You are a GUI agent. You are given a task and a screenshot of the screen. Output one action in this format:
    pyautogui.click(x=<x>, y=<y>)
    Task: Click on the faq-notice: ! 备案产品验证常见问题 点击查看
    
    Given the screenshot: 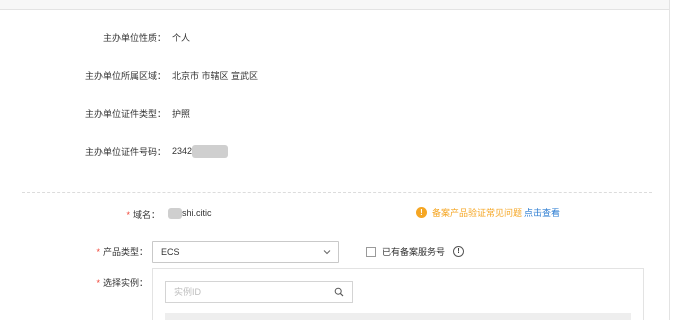 What is the action you would take?
    pyautogui.click(x=488, y=212)
    